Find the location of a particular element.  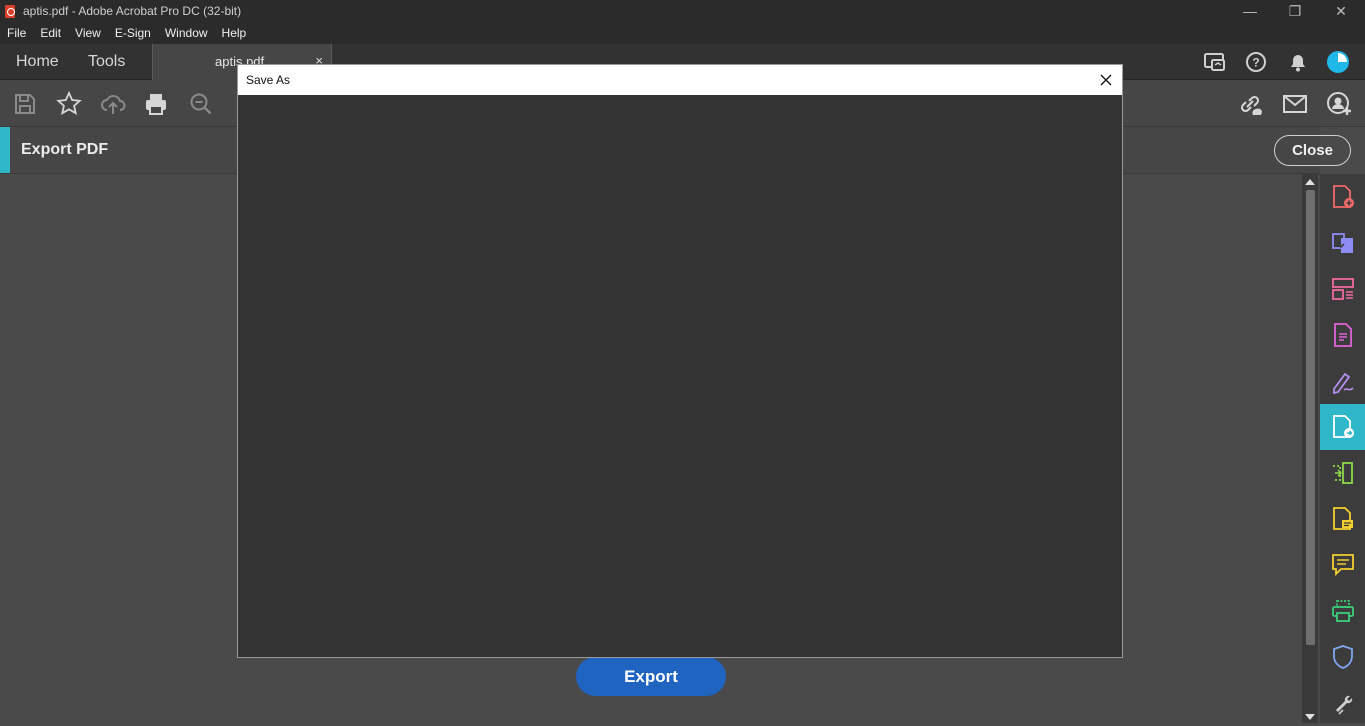

edit-pdf-icon is located at coordinates (1342, 335).